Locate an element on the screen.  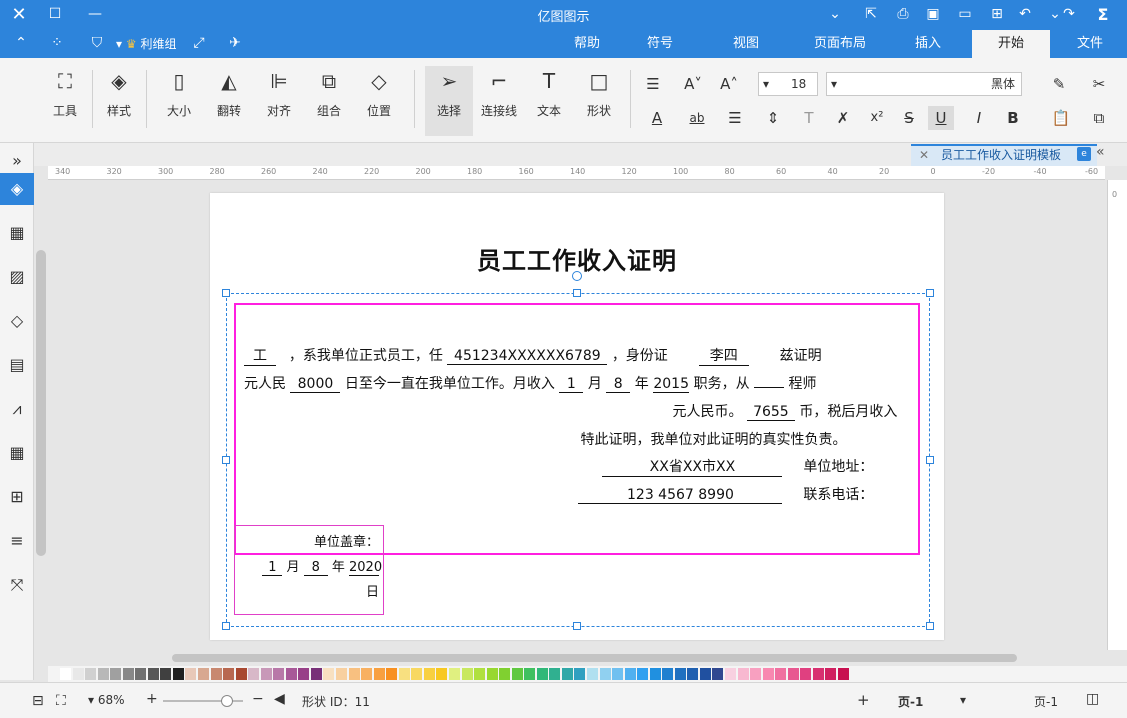
minimize-icon: — is located at coordinates (95, 14).